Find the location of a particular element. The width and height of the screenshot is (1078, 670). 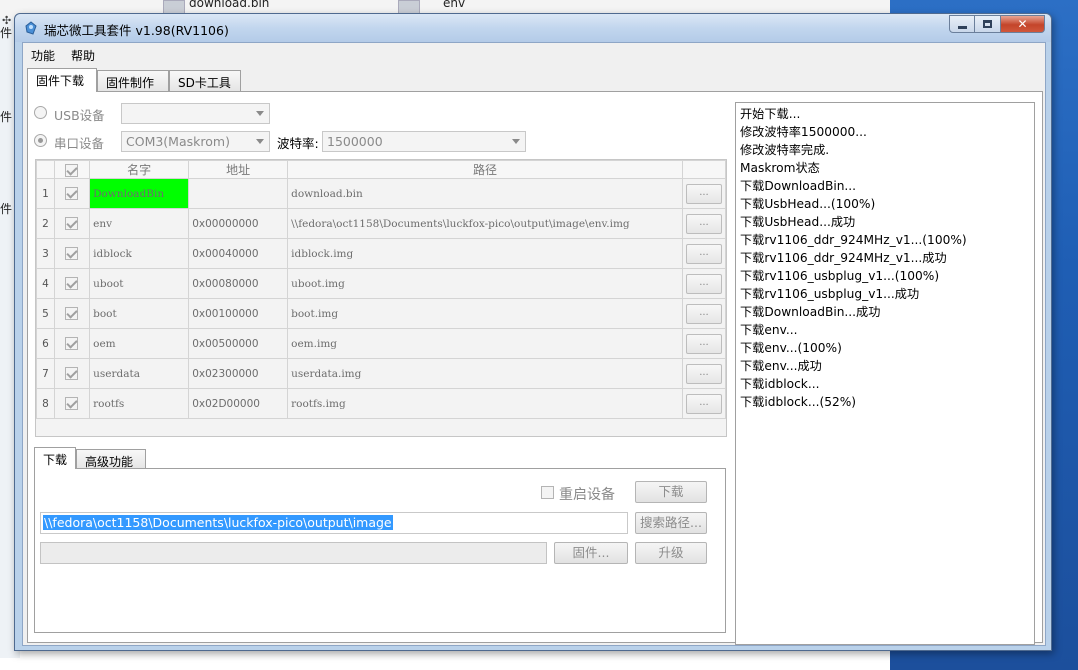

title-bar: 瑞芯微工具套件 v1.98(RV1106) ✕ is located at coordinates (533, 28).